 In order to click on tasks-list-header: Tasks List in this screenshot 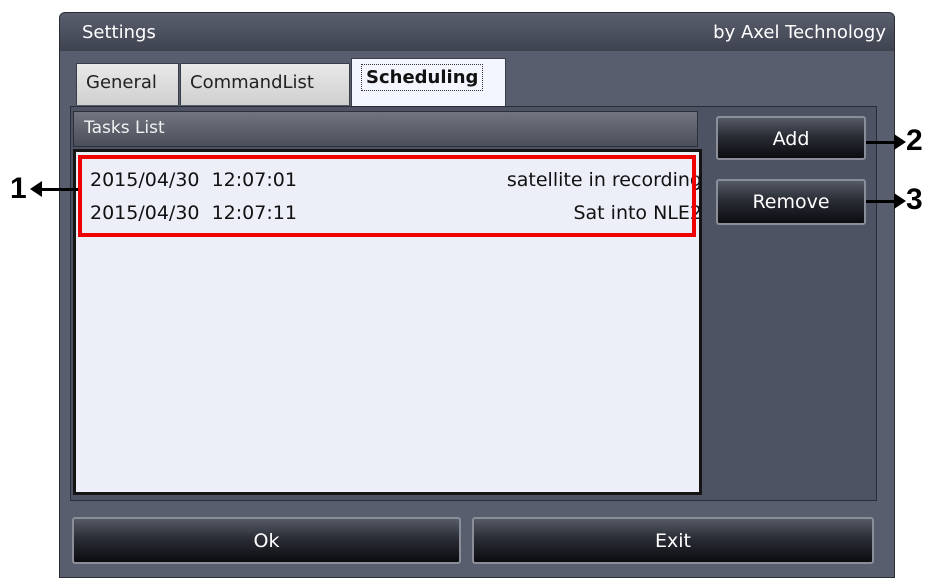, I will do `click(385, 129)`.